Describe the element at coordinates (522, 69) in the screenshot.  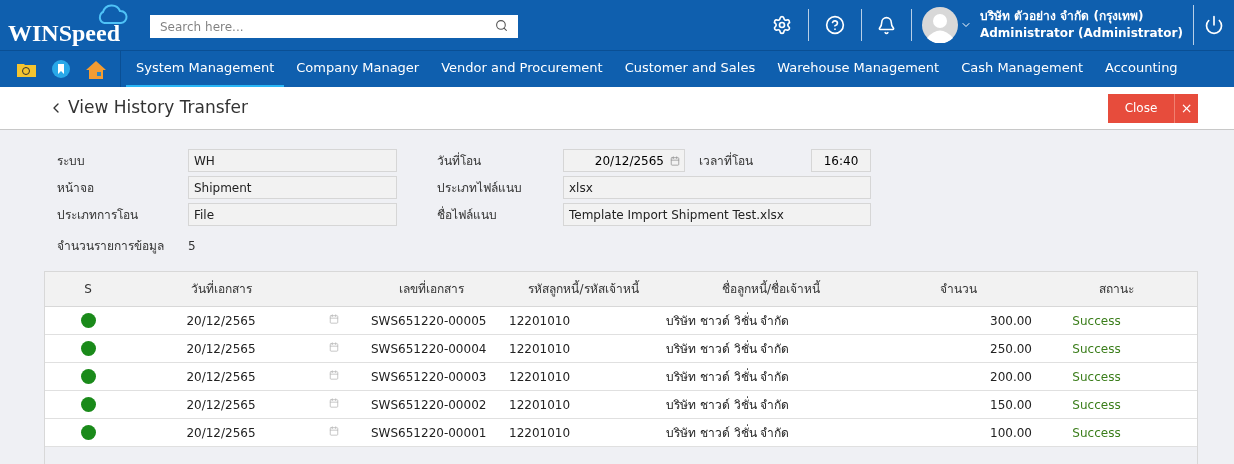
I see `menu-tab: Vendor and Procurement` at that location.